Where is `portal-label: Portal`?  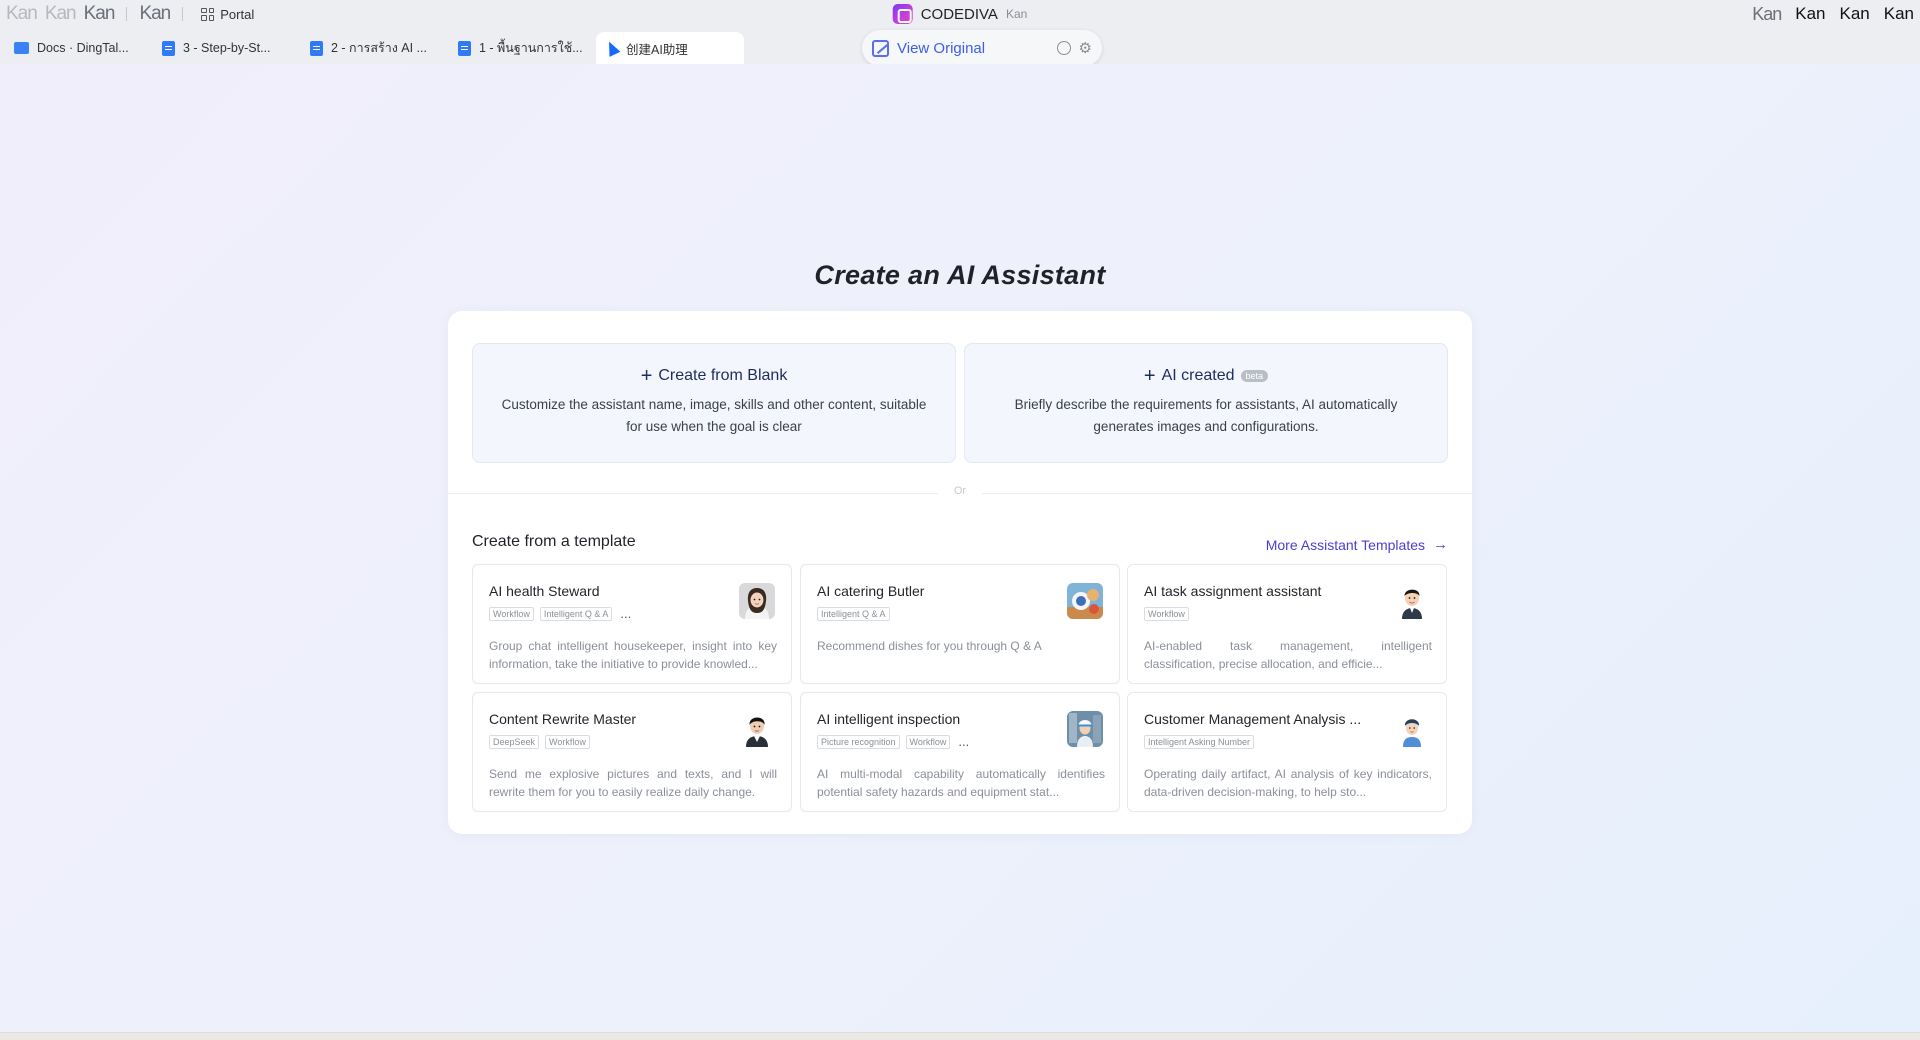 portal-label: Portal is located at coordinates (237, 14).